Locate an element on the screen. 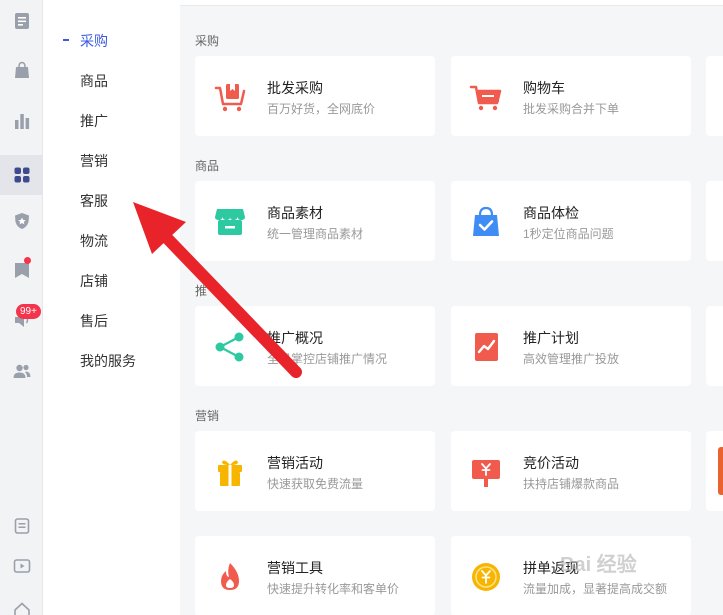 The image size is (723, 615). partial-card-icon is located at coordinates (720, 471).